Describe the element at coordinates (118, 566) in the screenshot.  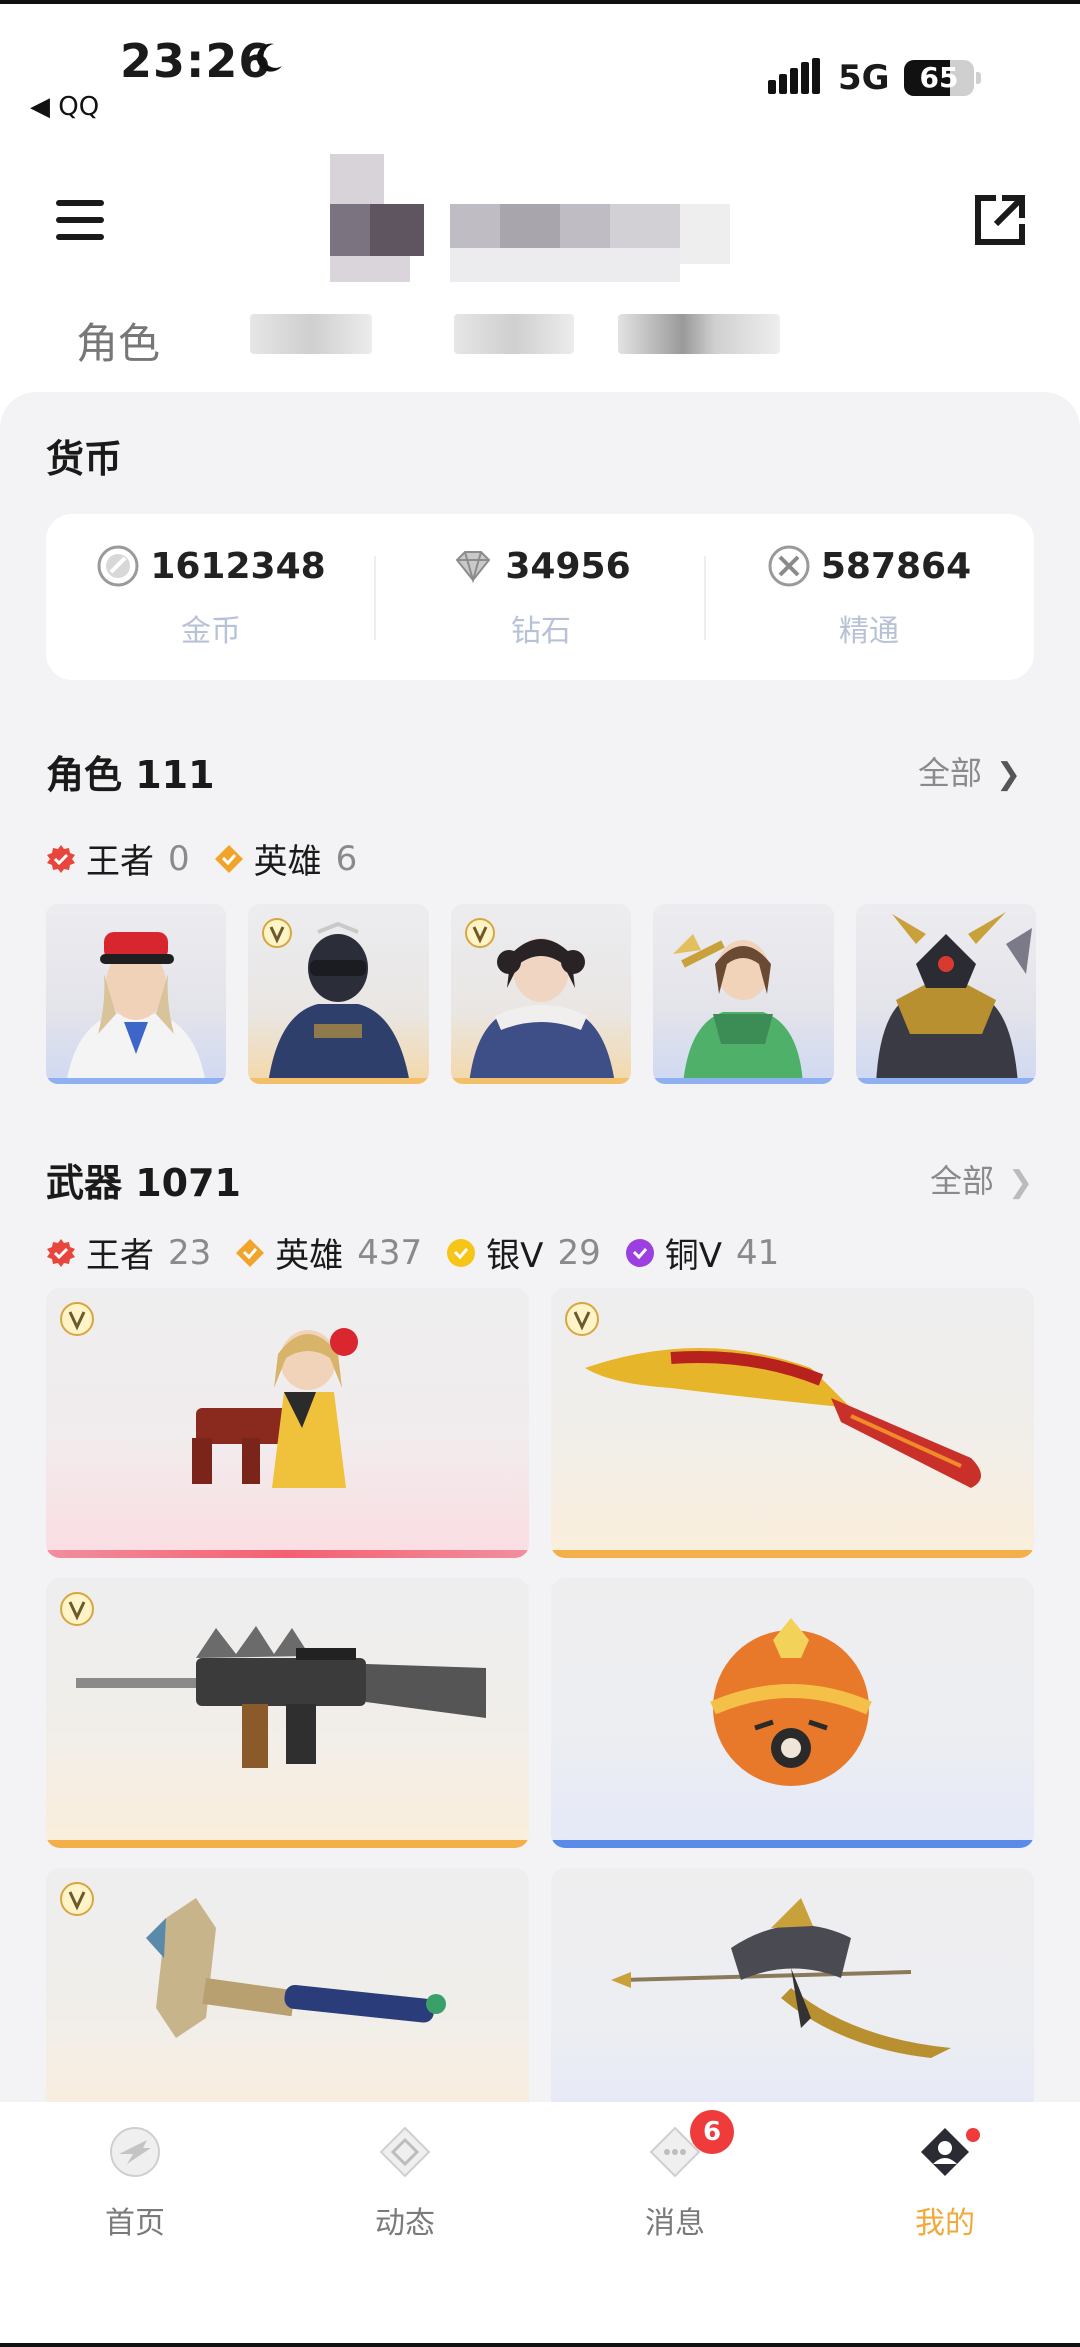
I see `coin-icon` at that location.